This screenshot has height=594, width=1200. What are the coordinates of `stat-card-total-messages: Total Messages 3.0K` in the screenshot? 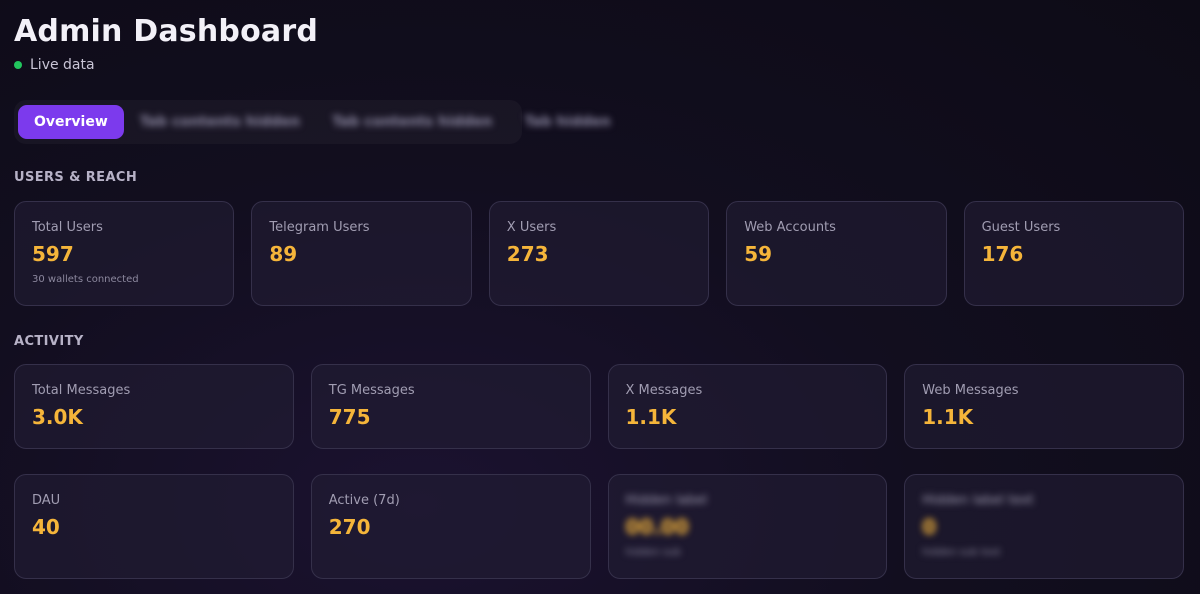 It's located at (154, 406).